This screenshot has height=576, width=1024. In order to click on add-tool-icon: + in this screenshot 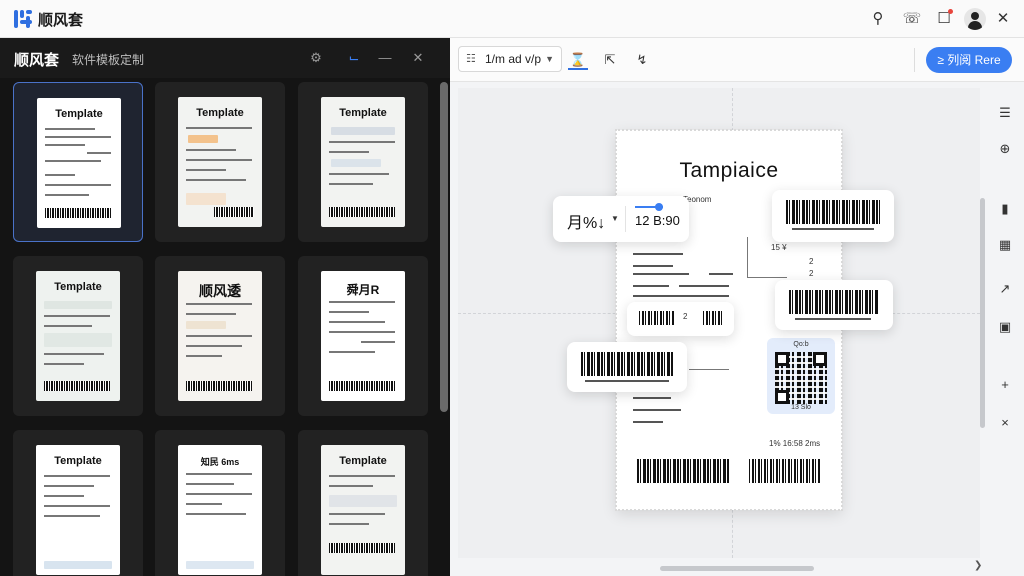, I will do `click(1005, 385)`.